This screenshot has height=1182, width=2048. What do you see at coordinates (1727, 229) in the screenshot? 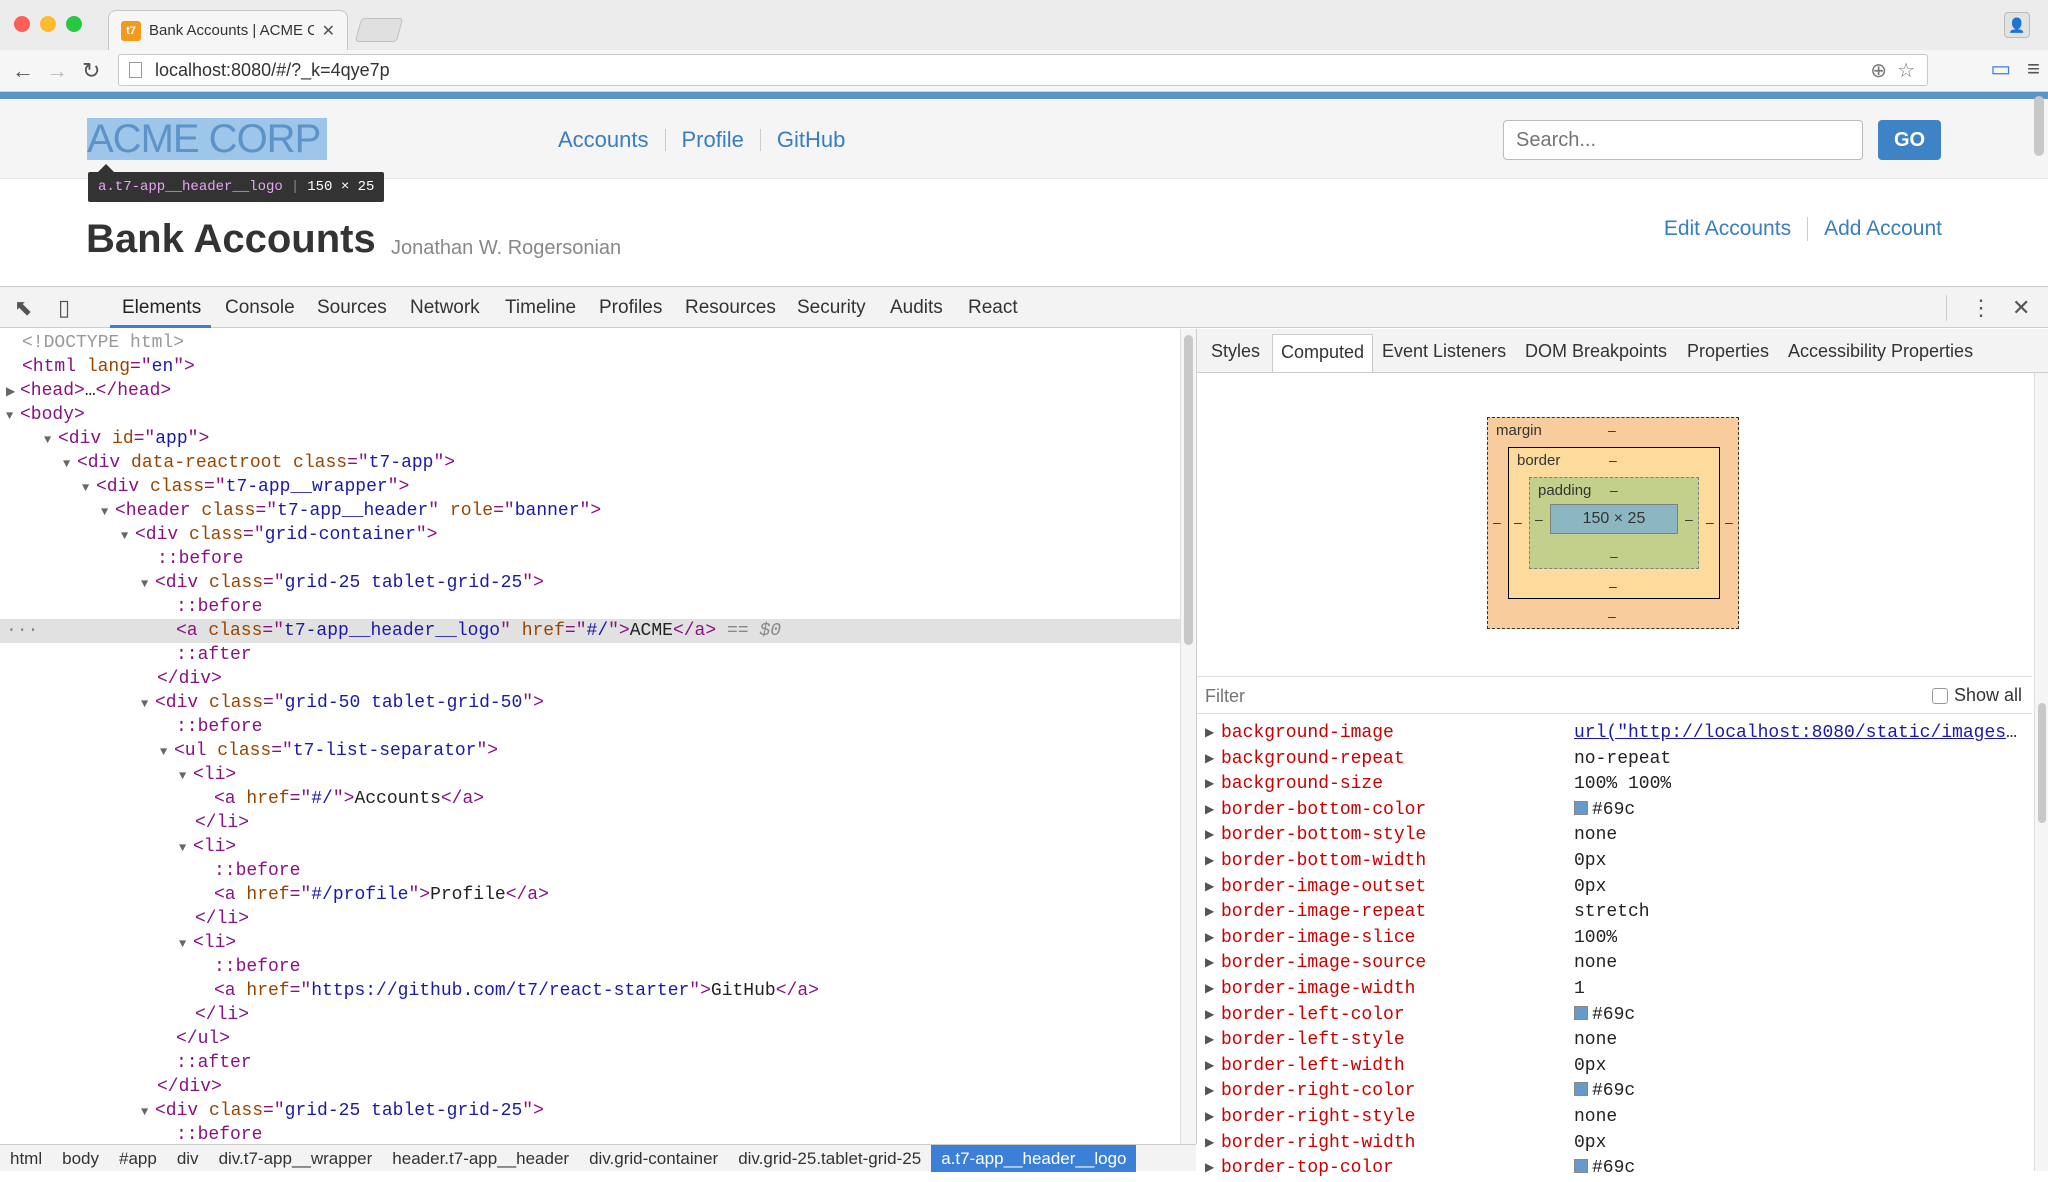
I see `edit-accounts-link: Edit Accounts` at bounding box center [1727, 229].